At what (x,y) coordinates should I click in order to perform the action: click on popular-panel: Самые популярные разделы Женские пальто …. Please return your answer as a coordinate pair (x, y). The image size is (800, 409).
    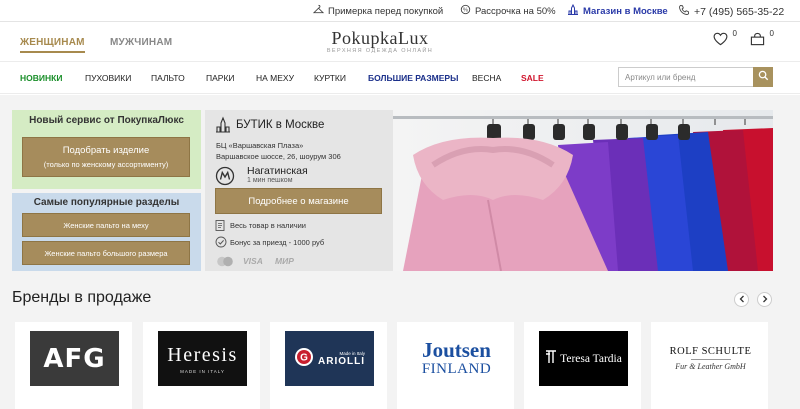
    Looking at the image, I should click on (106, 232).